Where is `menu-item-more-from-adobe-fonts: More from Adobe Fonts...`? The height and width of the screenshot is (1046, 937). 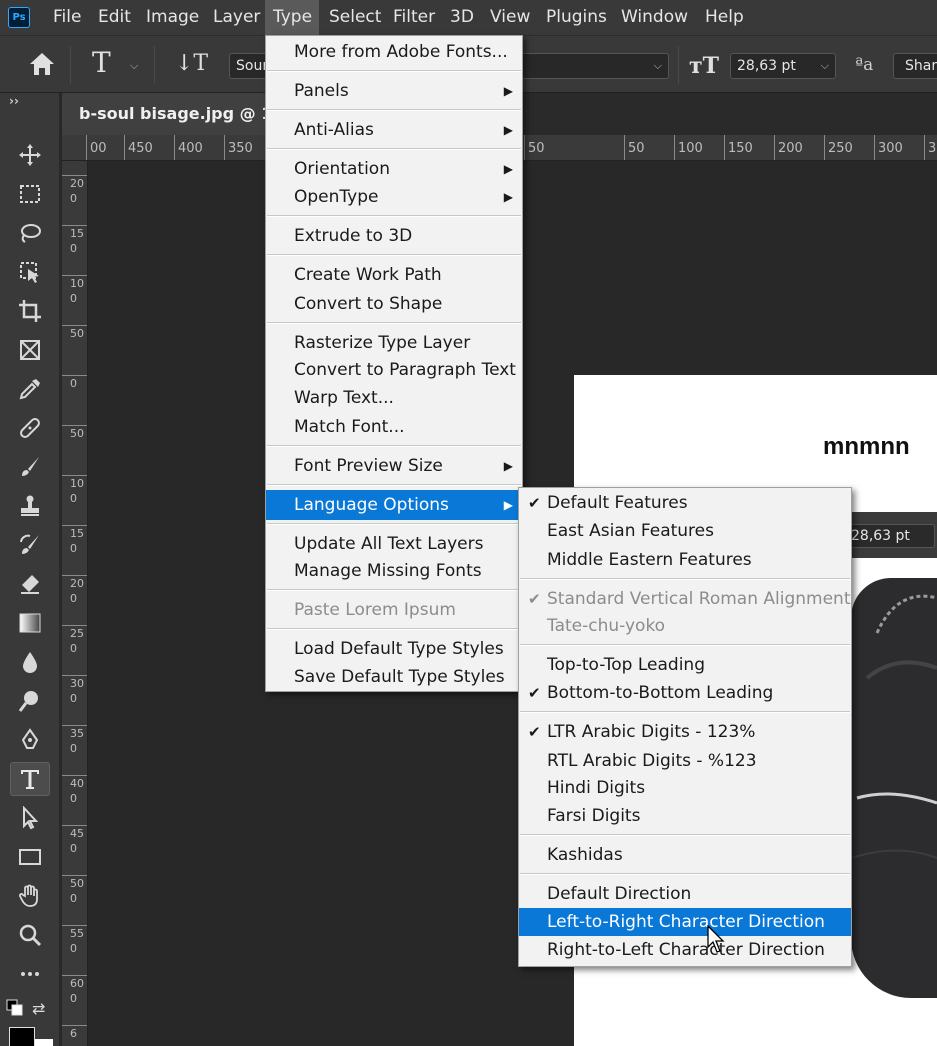
menu-item-more-from-adobe-fonts: More from Adobe Fonts... is located at coordinates (394, 52).